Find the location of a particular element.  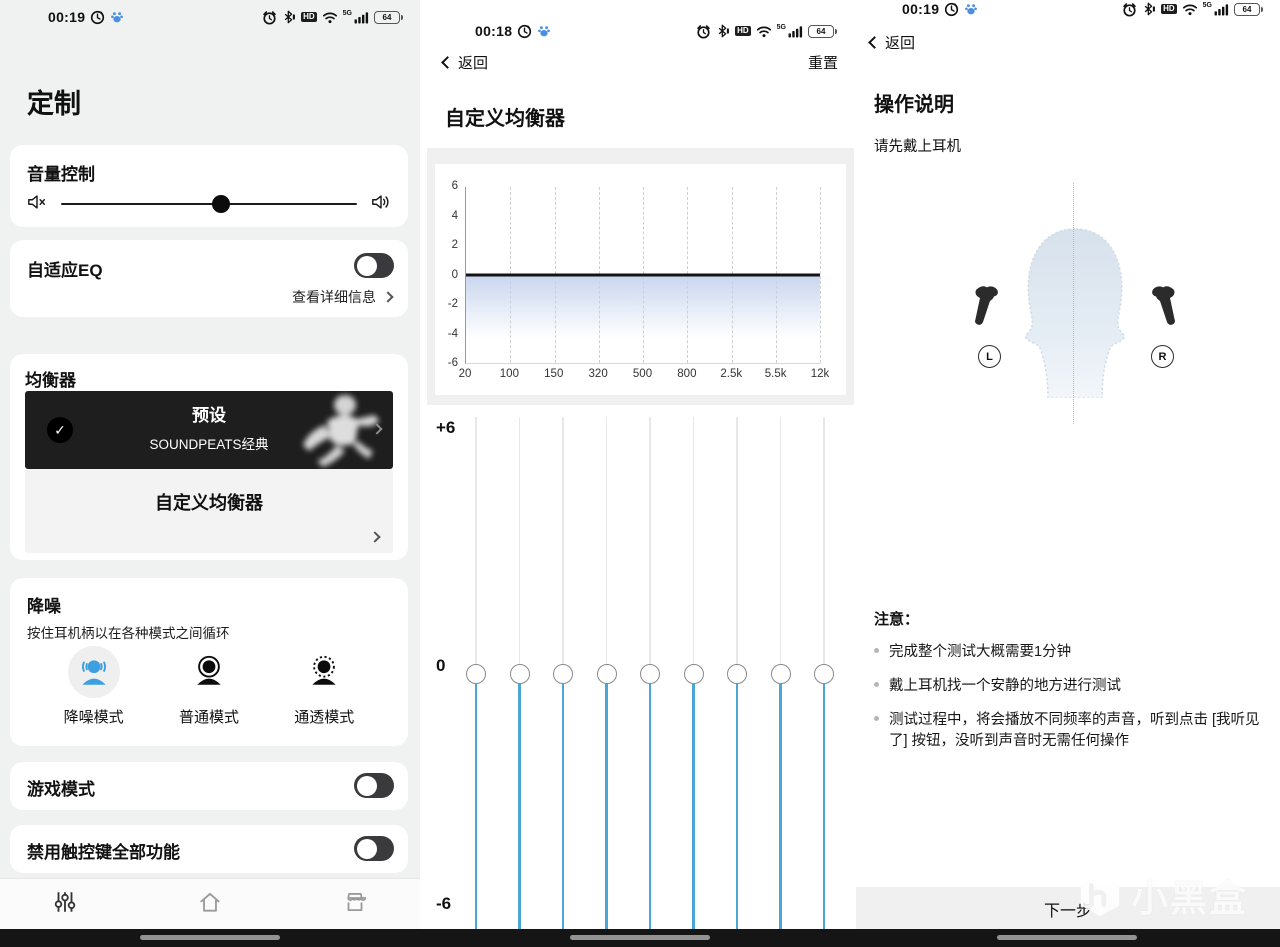

mode-normal-label: 普通模式 is located at coordinates (208, 717).